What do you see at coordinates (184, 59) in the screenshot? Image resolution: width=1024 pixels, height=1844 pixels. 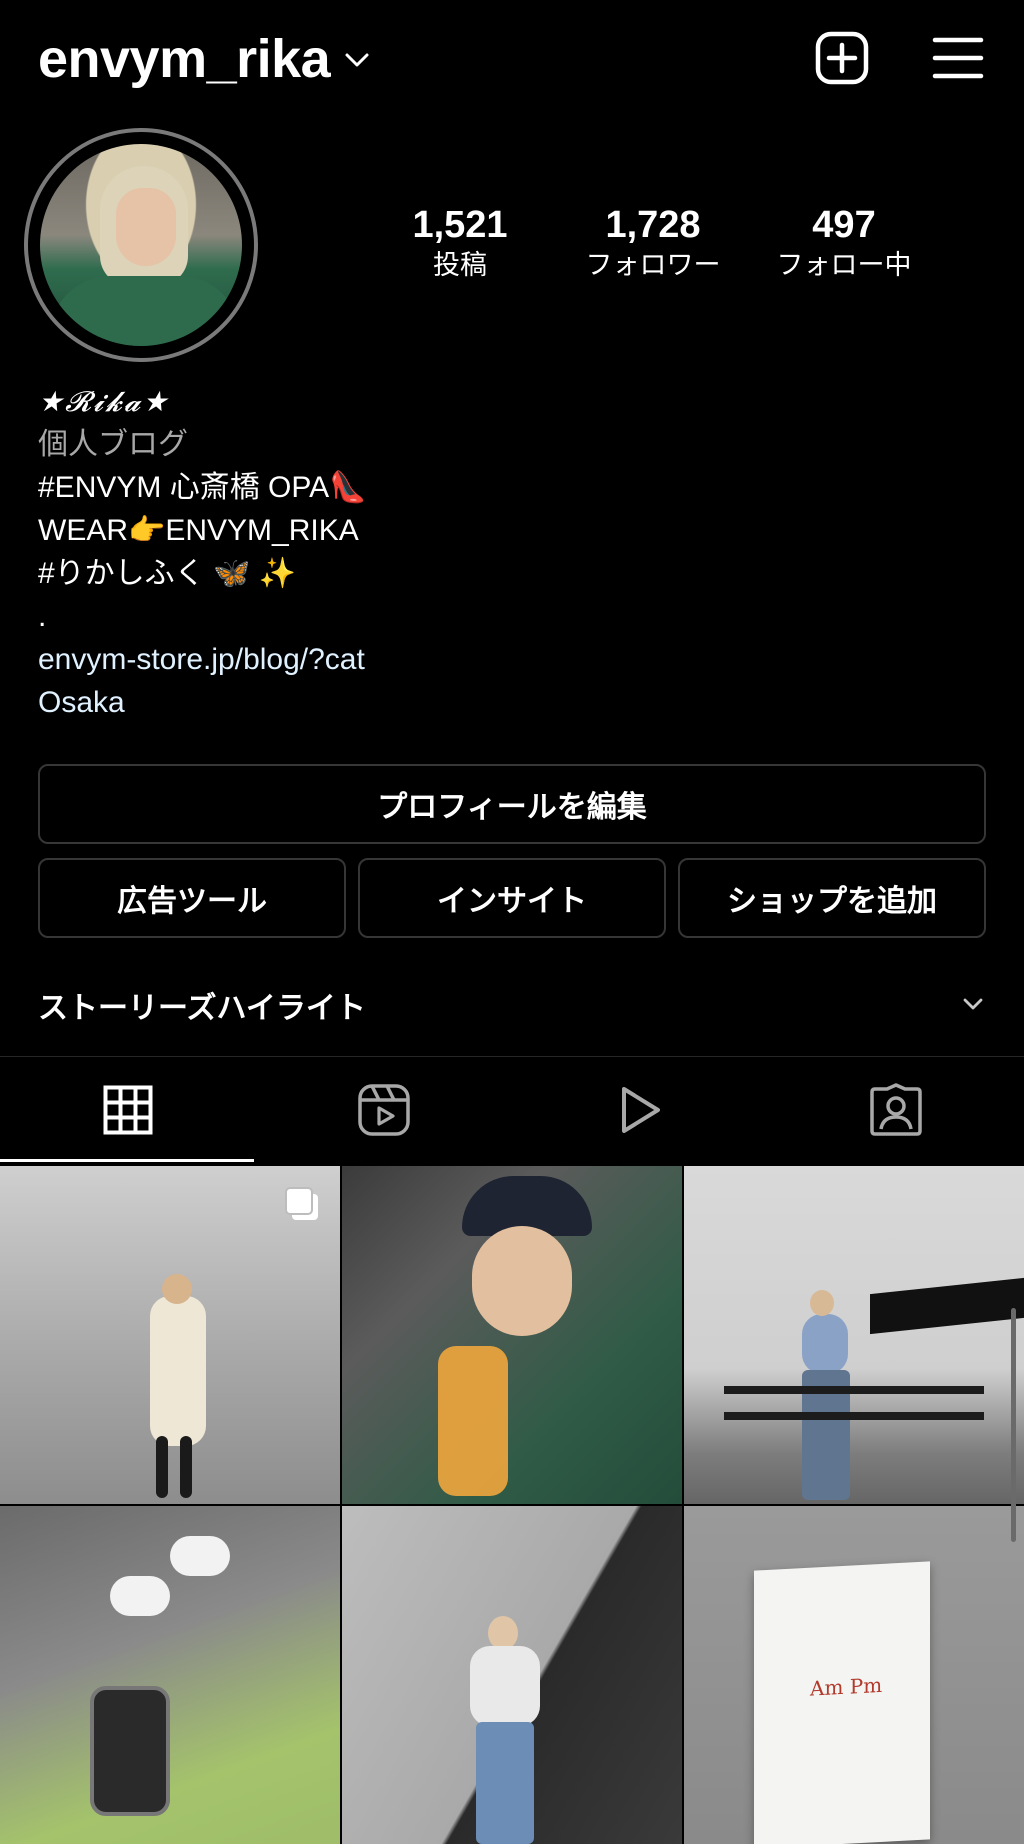 I see `username: envym_rika` at bounding box center [184, 59].